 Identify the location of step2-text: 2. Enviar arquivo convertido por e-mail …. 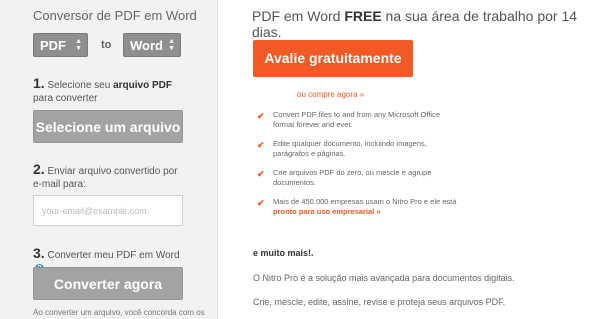
(108, 176).